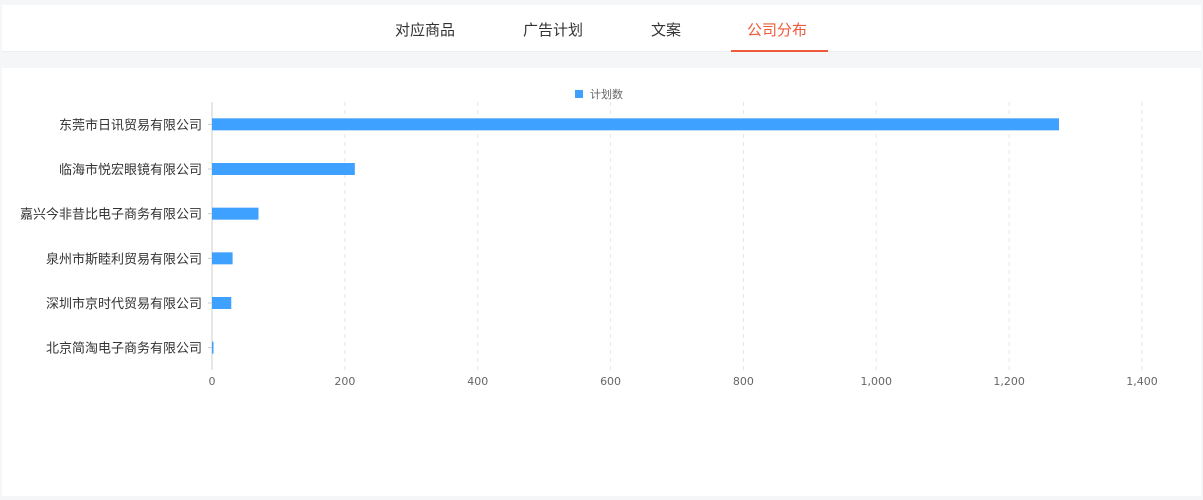 Image resolution: width=1203 pixels, height=500 pixels. Describe the element at coordinates (477, 381) in the screenshot. I see `x-tick-label: 400` at that location.